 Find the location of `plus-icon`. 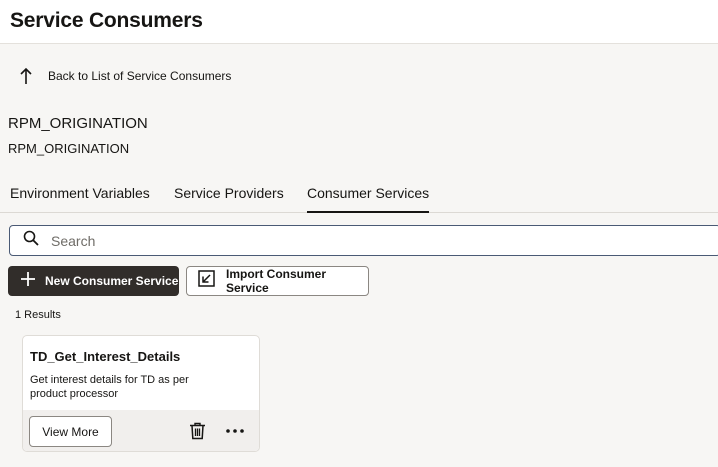

plus-icon is located at coordinates (22, 281).